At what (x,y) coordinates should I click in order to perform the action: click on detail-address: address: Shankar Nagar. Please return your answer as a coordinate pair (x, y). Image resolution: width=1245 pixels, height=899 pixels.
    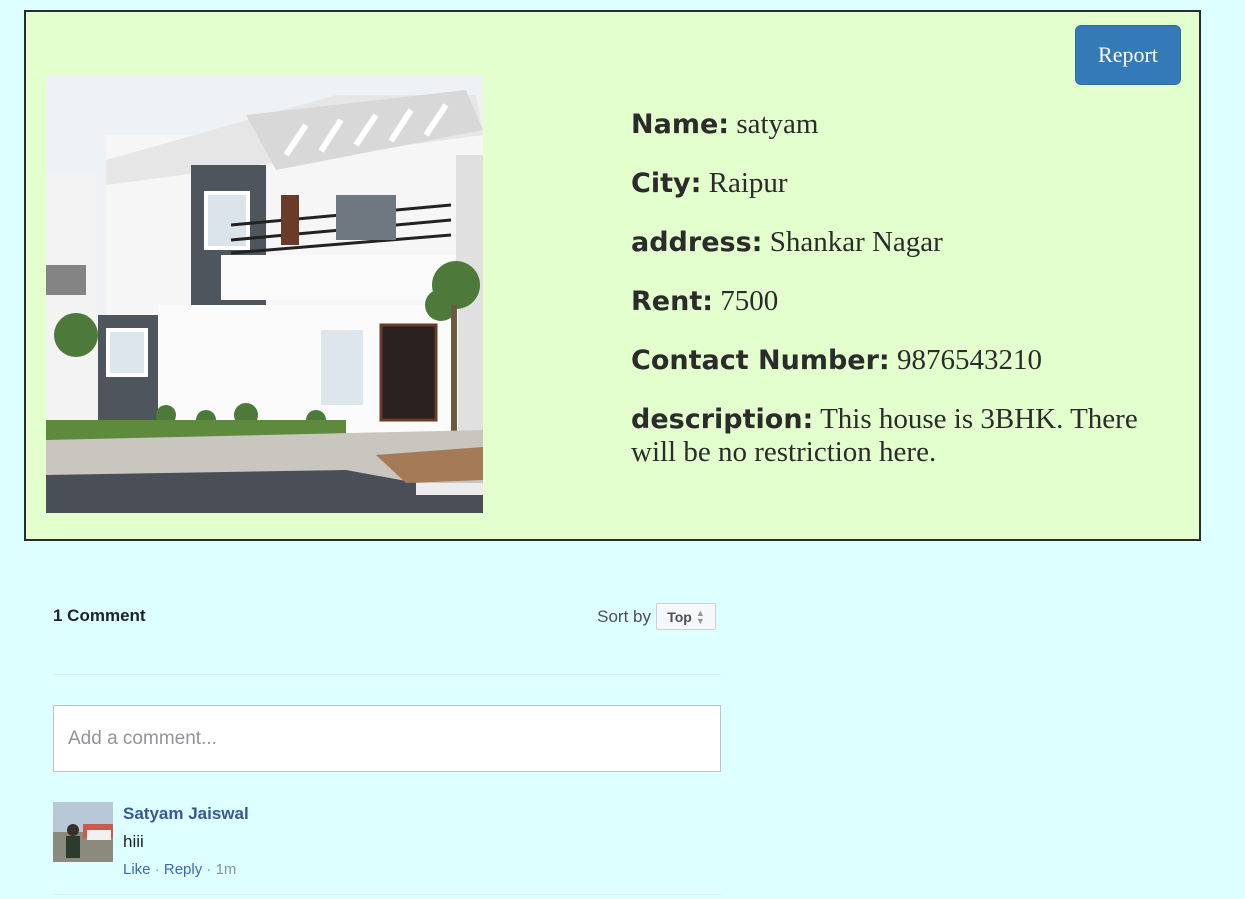
    Looking at the image, I should click on (901, 242).